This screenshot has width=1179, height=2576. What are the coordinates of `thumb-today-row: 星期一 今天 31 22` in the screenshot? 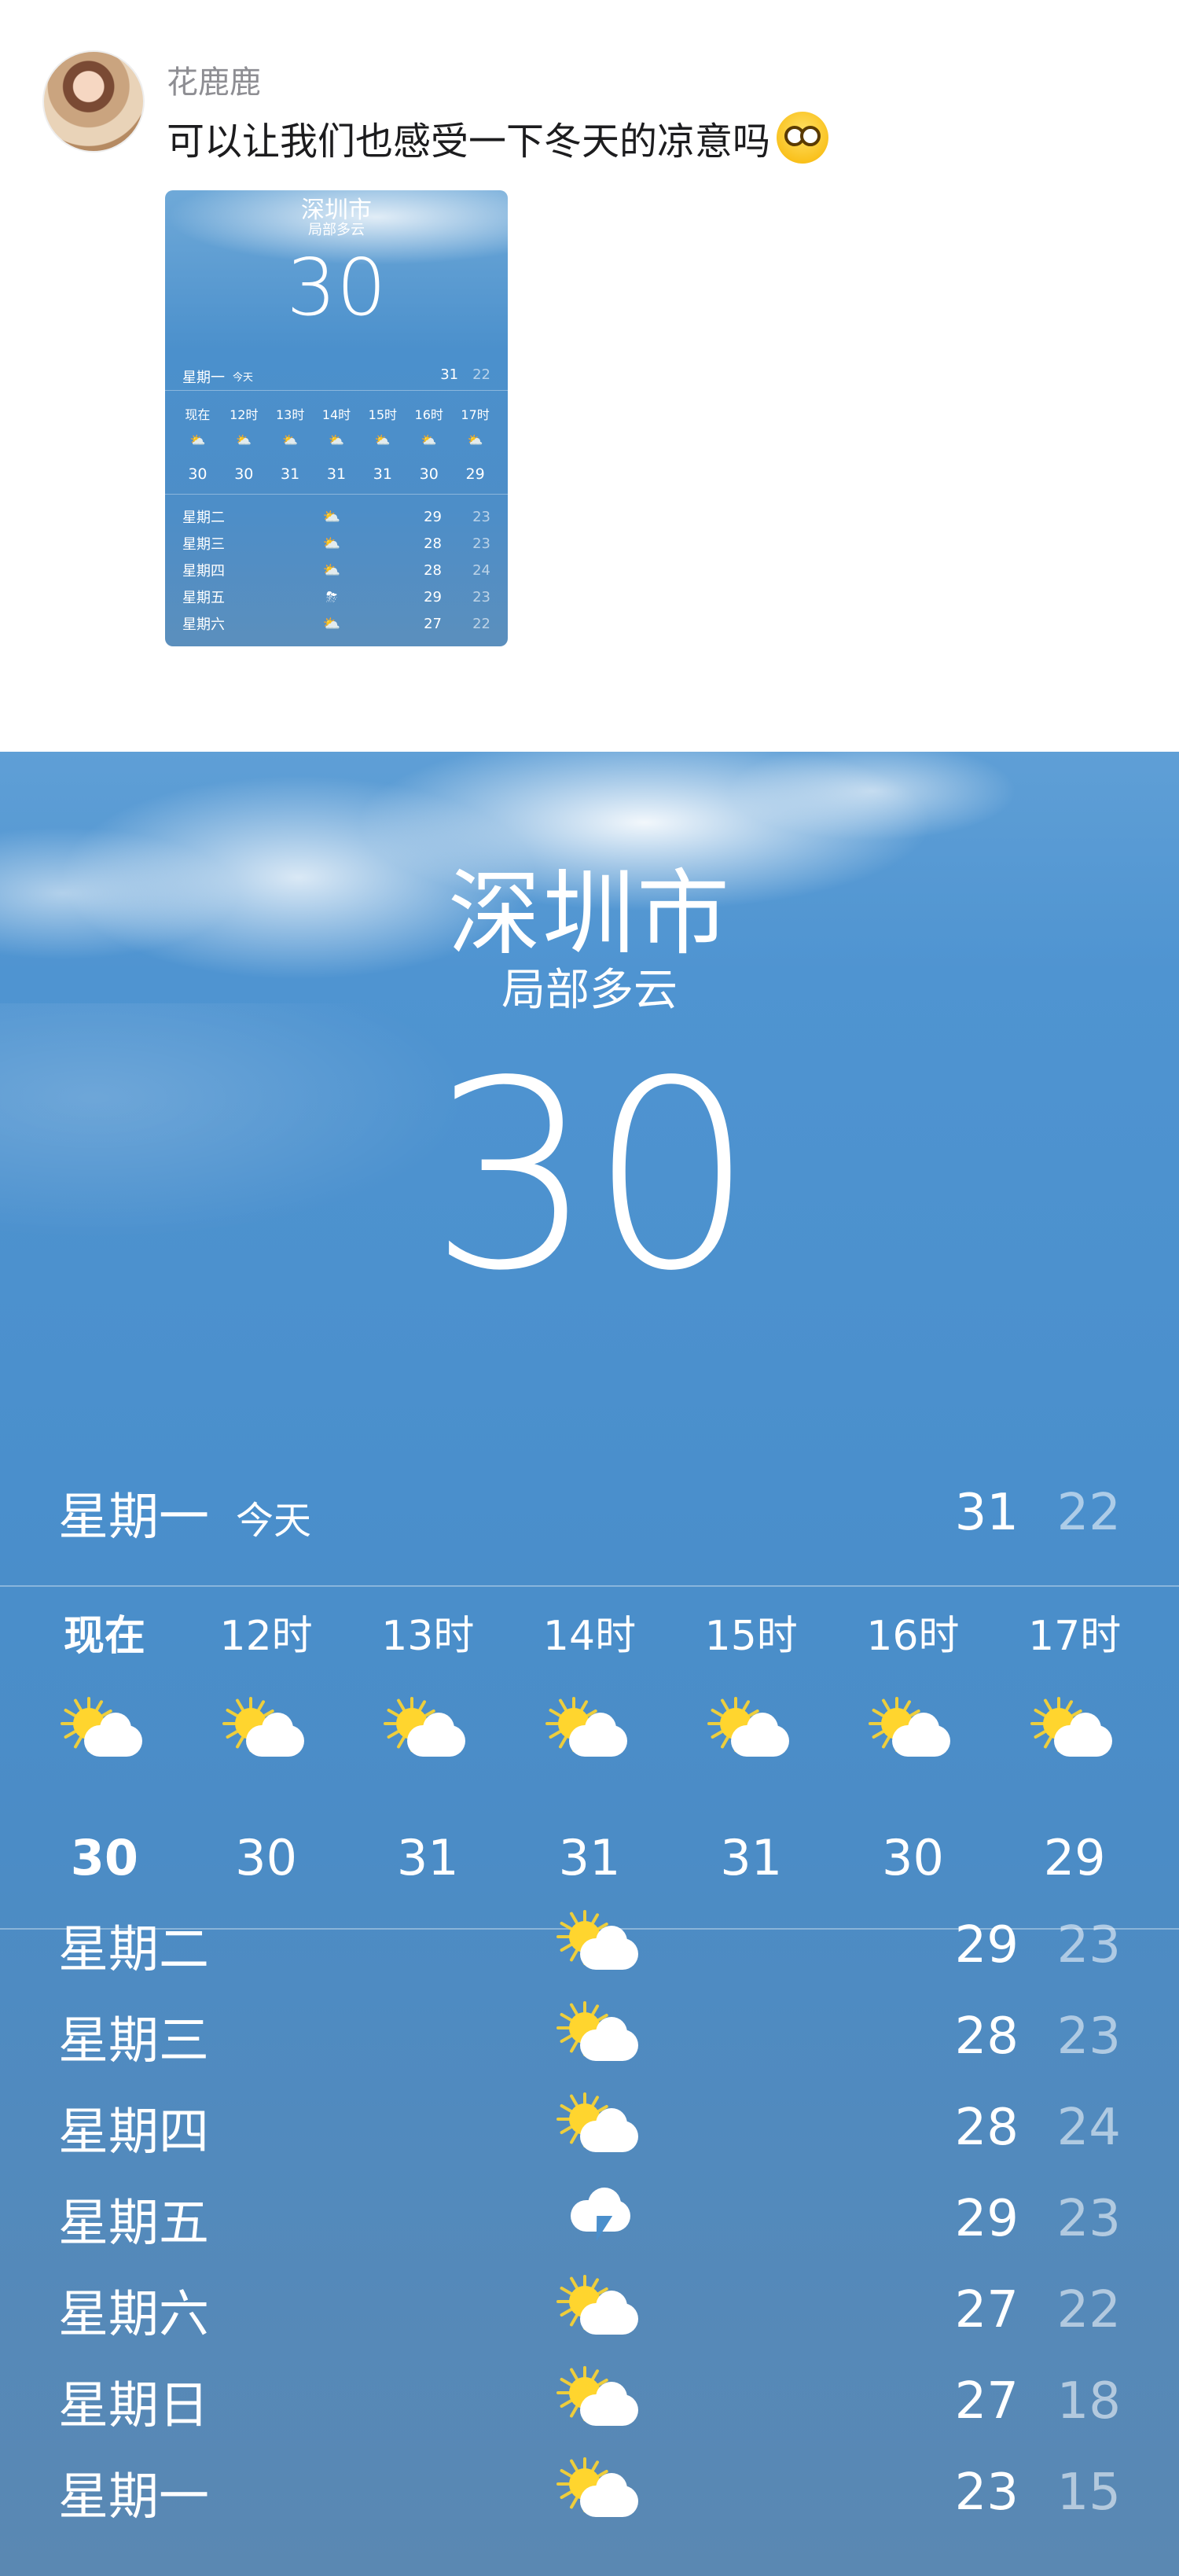 It's located at (336, 376).